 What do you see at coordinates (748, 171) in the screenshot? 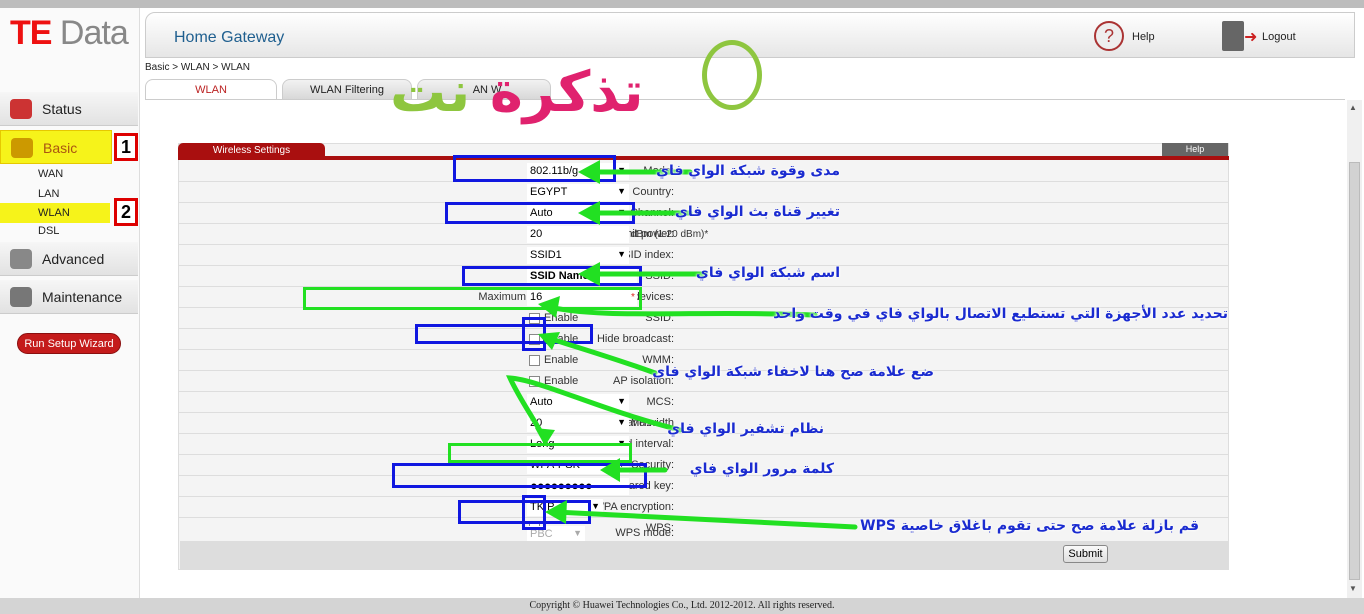
I see `annotation-mode: مدى وقوة شبكة الواي فاي` at bounding box center [748, 171].